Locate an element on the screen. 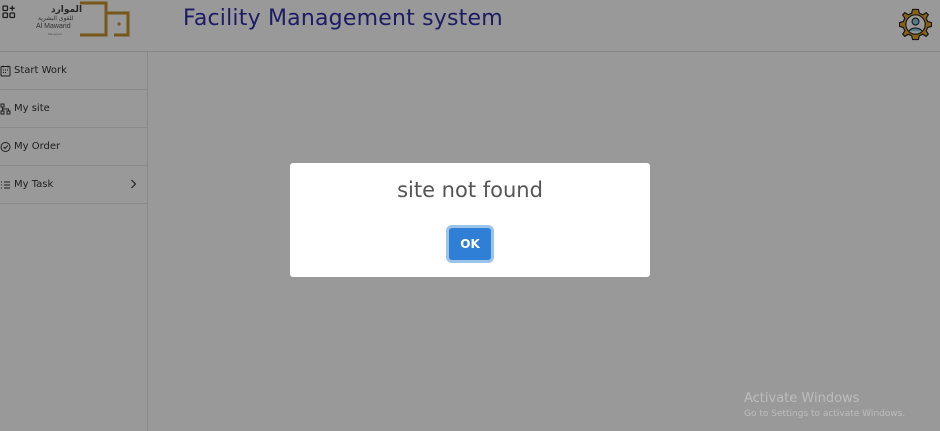  activation-watermark-text: Go to Settings to activate Windows. is located at coordinates (825, 414).